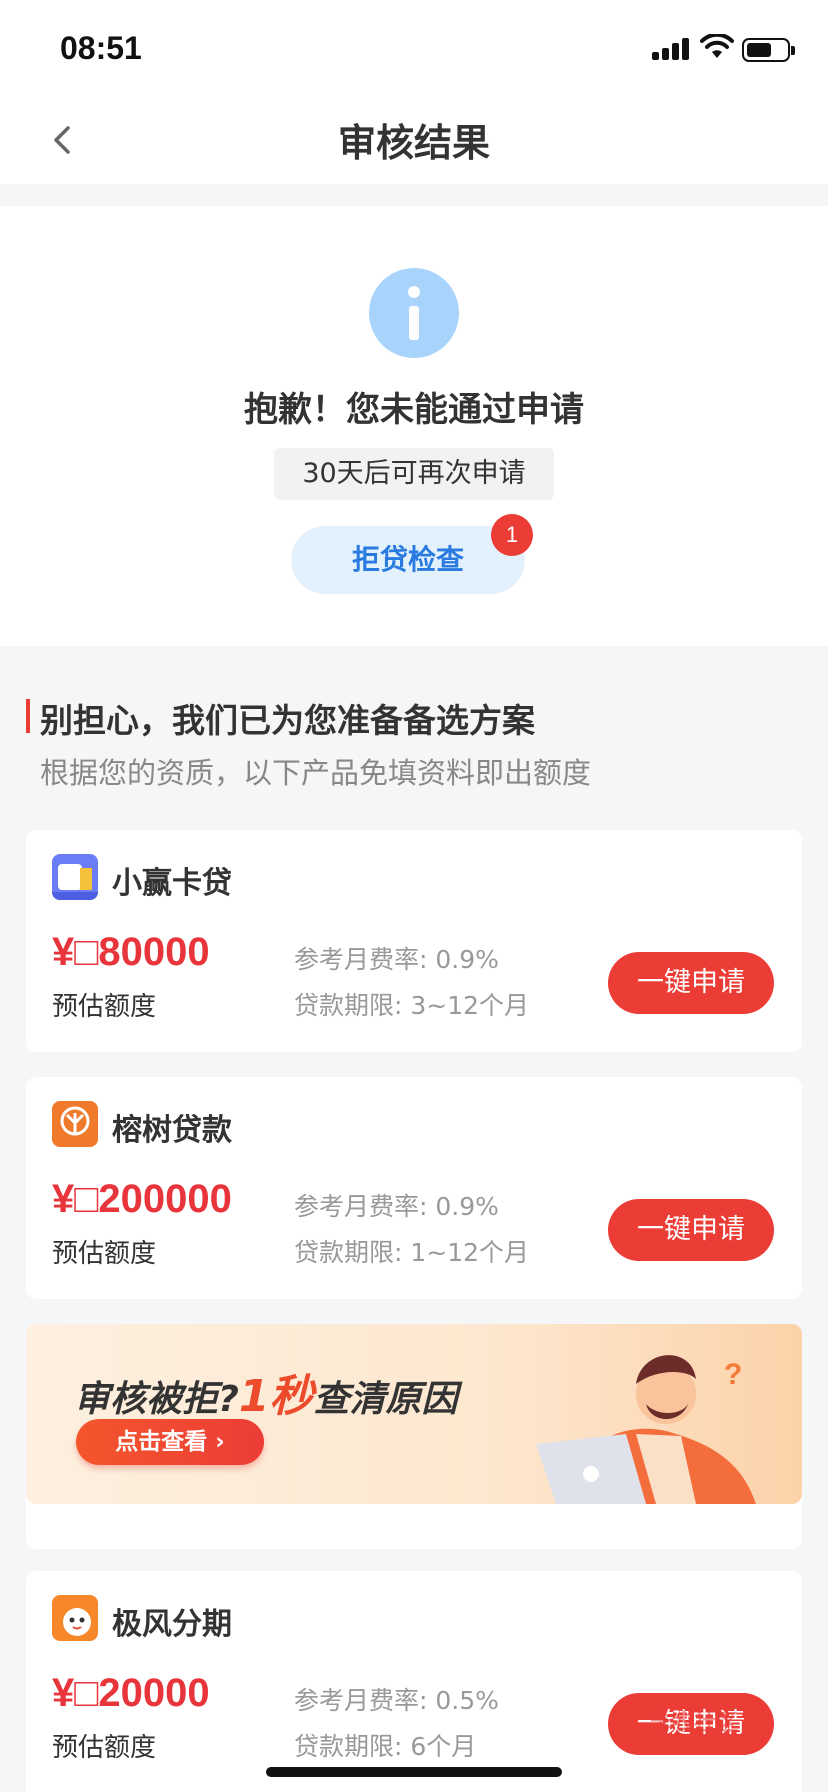 The image size is (828, 1792). Describe the element at coordinates (316, 773) in the screenshot. I see `section-subtitle: 根据您的资质，以下产品免填资料即出额度` at that location.